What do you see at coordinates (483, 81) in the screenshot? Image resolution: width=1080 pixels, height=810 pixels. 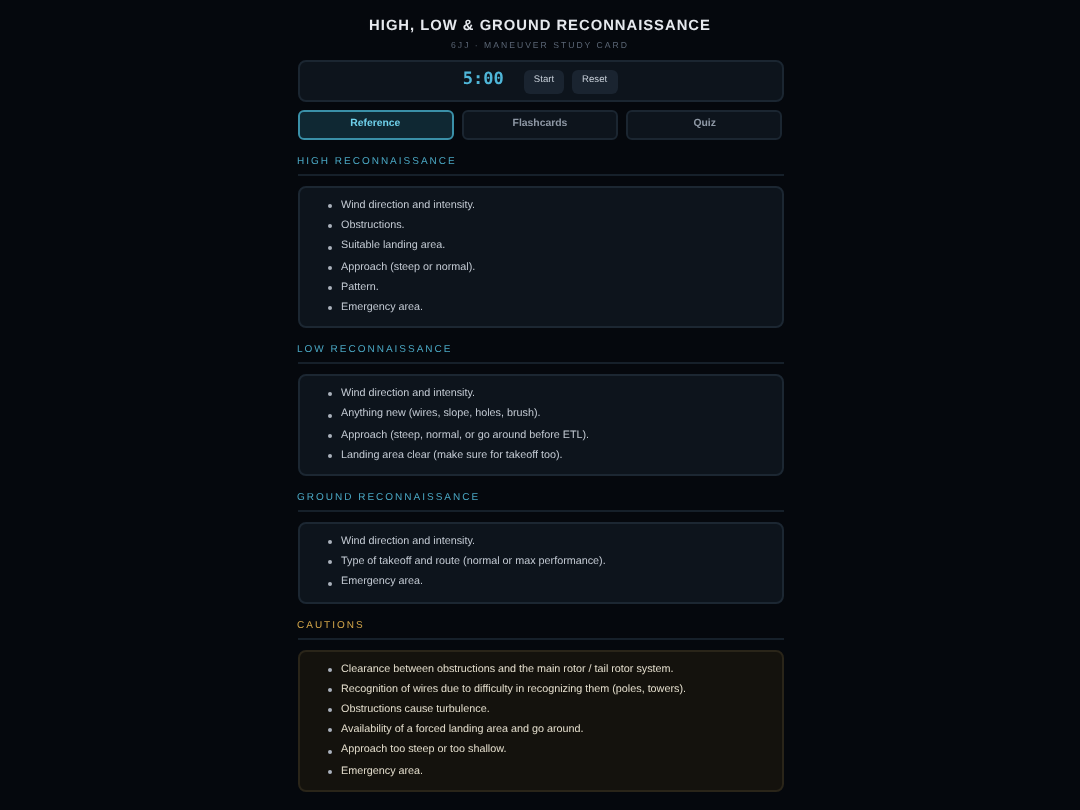 I see `timer-display: 5:00` at bounding box center [483, 81].